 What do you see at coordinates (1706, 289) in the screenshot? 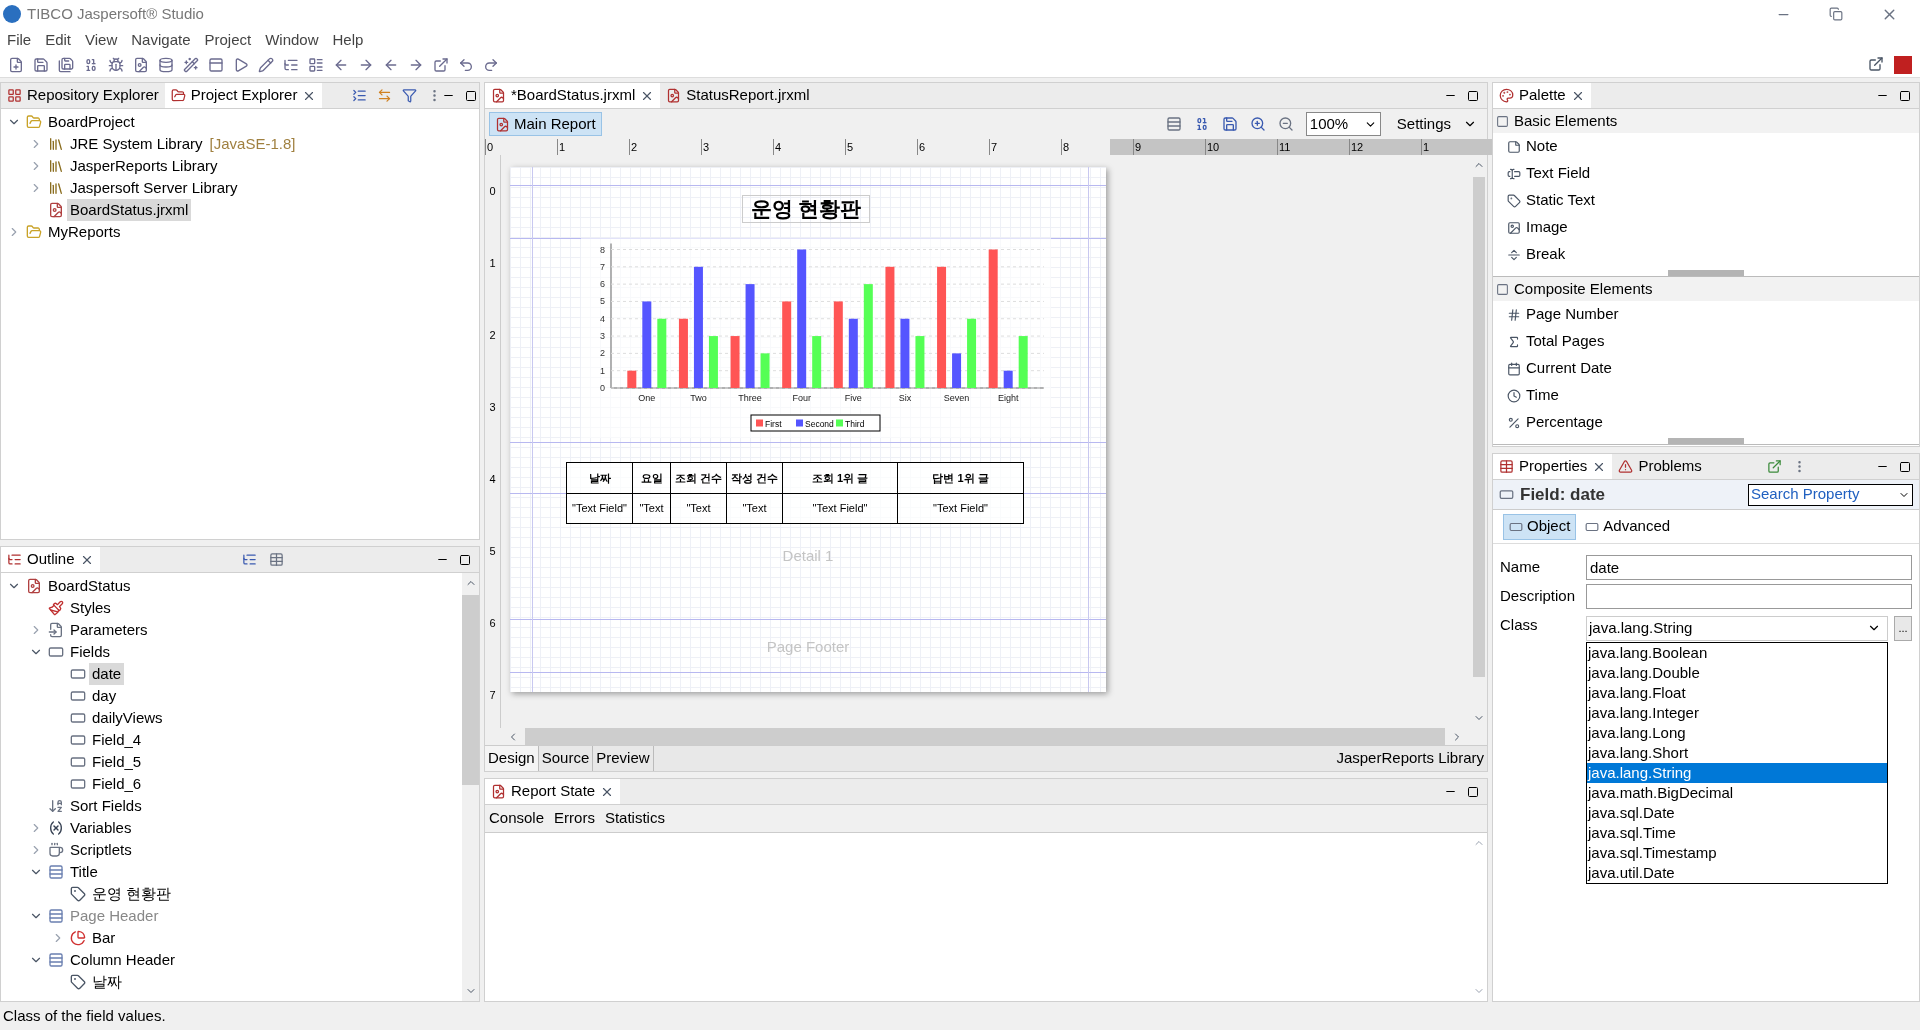
I see `palette-section-header: Composite Elements` at bounding box center [1706, 289].